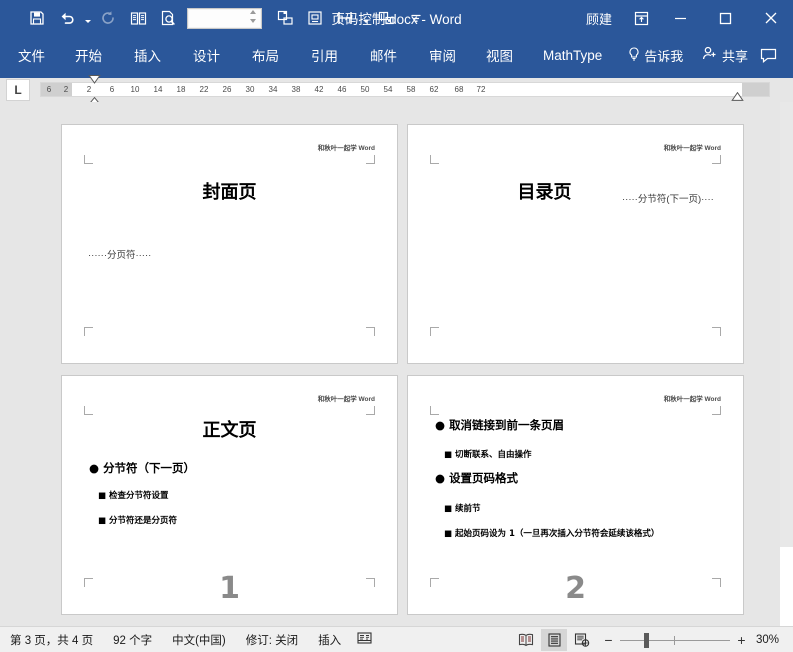 The width and height of the screenshot is (793, 652). What do you see at coordinates (364, 639) in the screenshot?
I see `proofing-icon` at bounding box center [364, 639].